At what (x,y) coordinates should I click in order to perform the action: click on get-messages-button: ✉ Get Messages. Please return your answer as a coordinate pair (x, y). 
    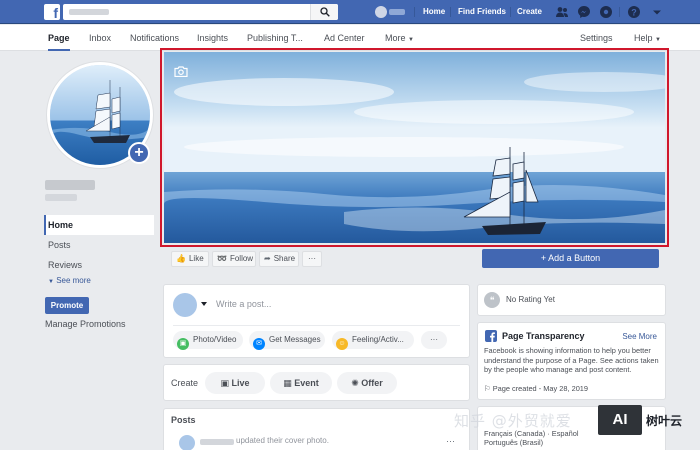
    Looking at the image, I should click on (287, 340).